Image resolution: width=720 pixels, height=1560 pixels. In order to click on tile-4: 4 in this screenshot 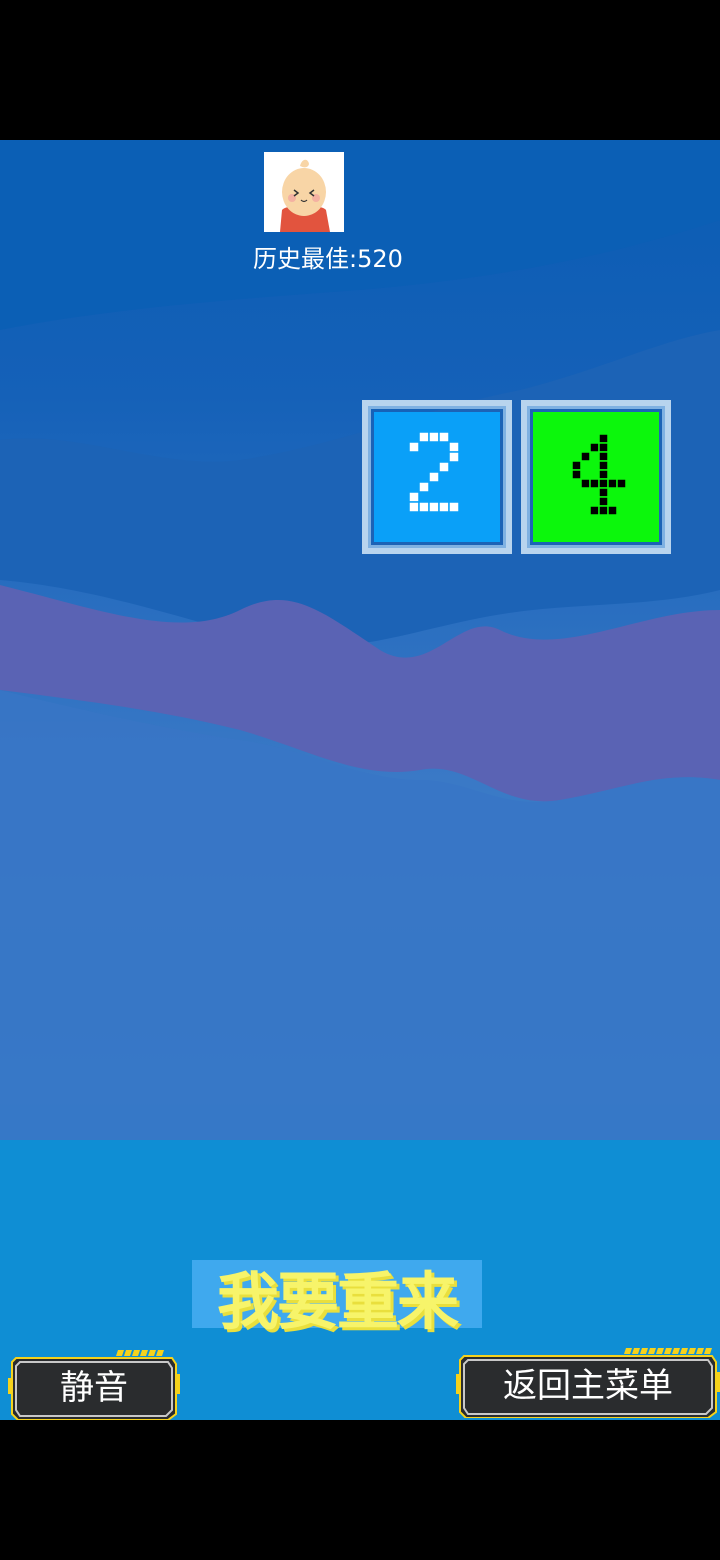, I will do `click(596, 477)`.